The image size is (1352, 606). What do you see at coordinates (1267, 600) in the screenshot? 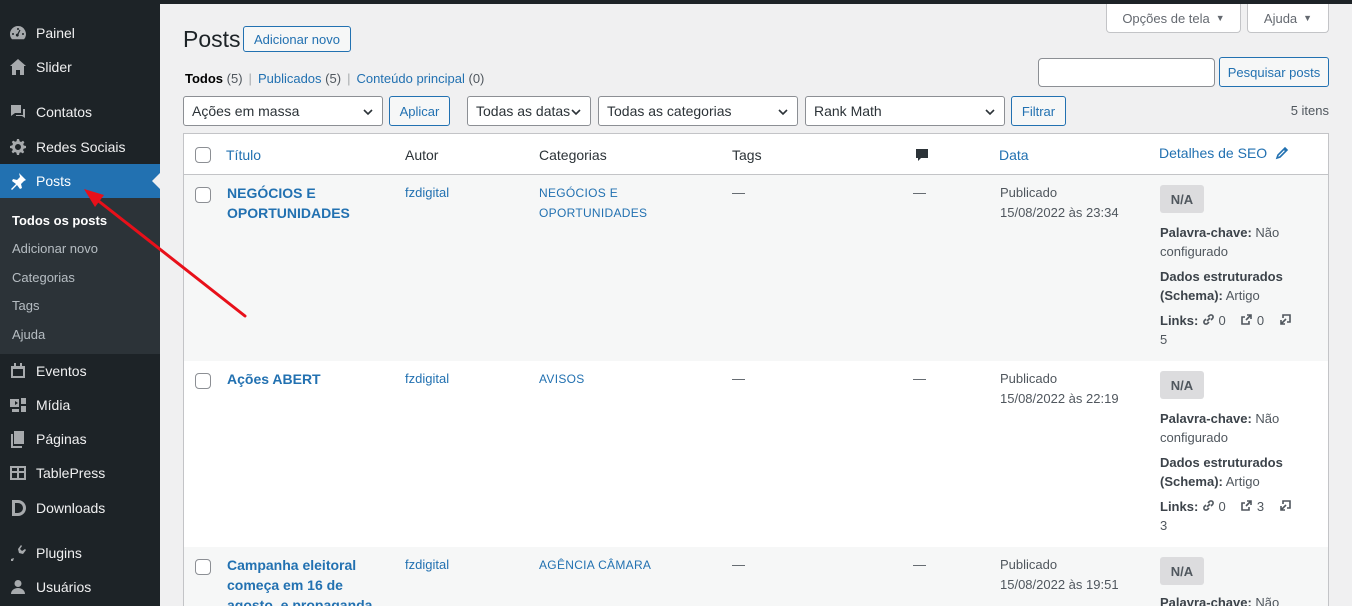
I see `seo-keyword-value: Não` at bounding box center [1267, 600].